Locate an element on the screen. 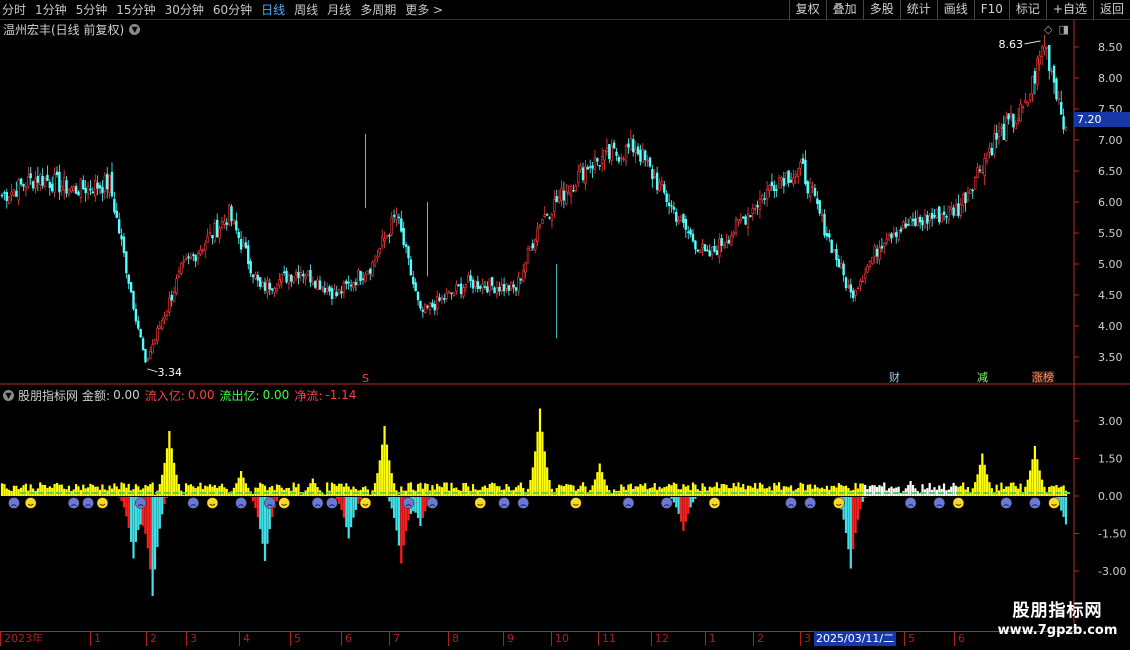 This screenshot has width=1130, height=650. price-tick-label: 5.50 is located at coordinates (1110, 233).